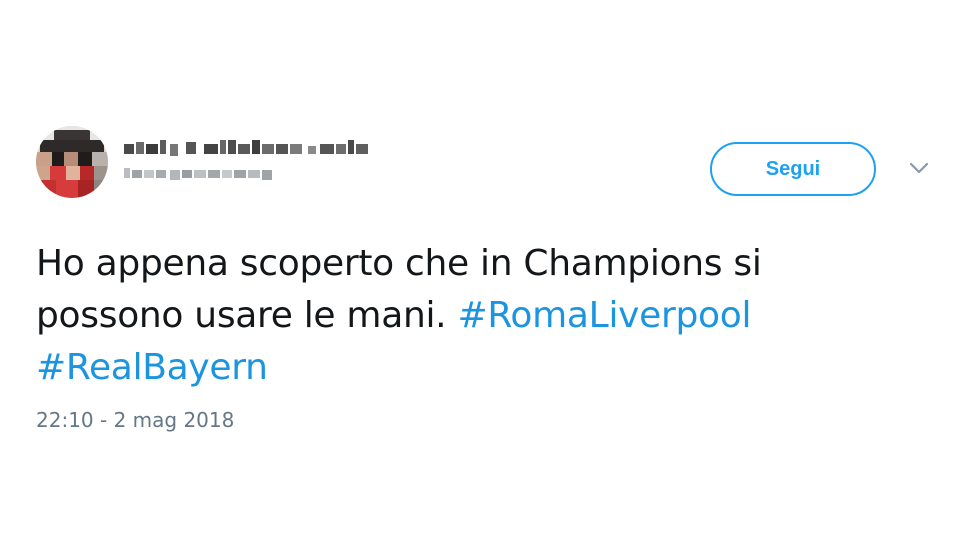  Describe the element at coordinates (793, 169) in the screenshot. I see `follow-button: Segui` at that location.